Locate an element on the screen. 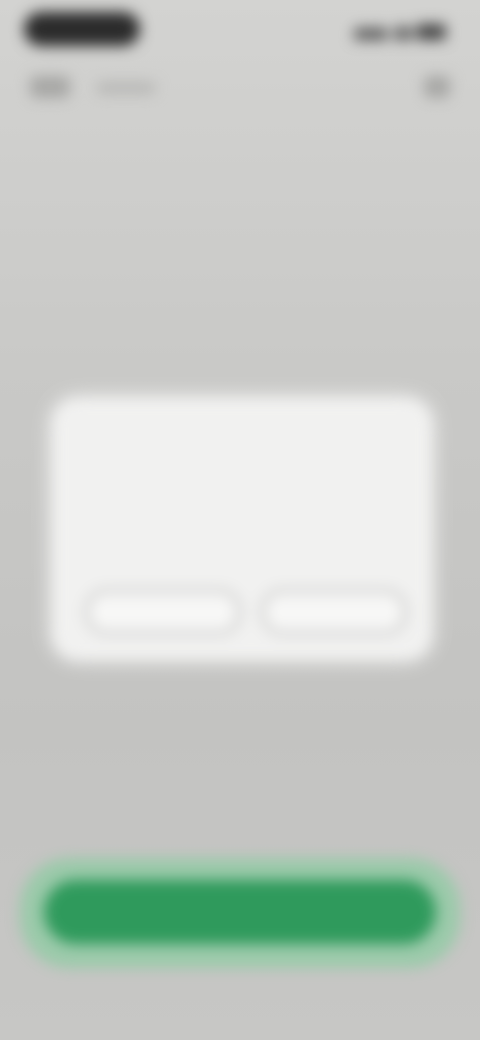 The height and width of the screenshot is (1040, 480). nav-title is located at coordinates (126, 88).